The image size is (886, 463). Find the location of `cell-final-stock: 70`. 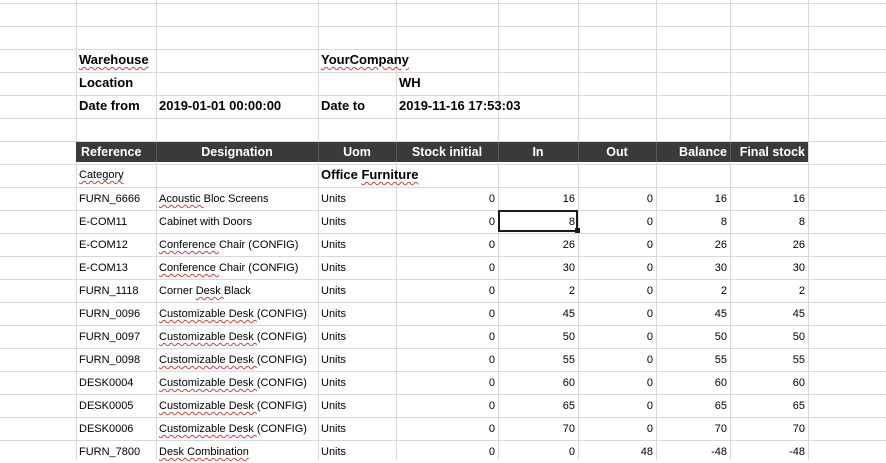

cell-final-stock: 70 is located at coordinates (769, 429).